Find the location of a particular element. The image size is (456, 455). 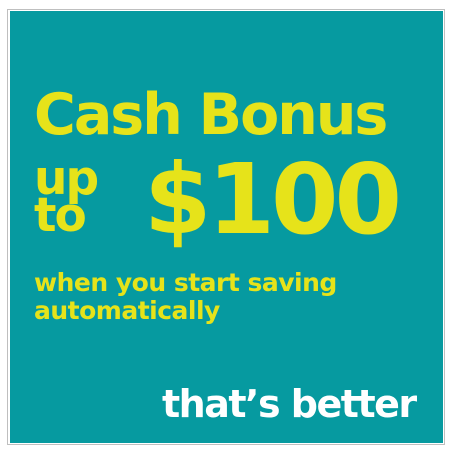

subline-2: automatically is located at coordinates (127, 310).